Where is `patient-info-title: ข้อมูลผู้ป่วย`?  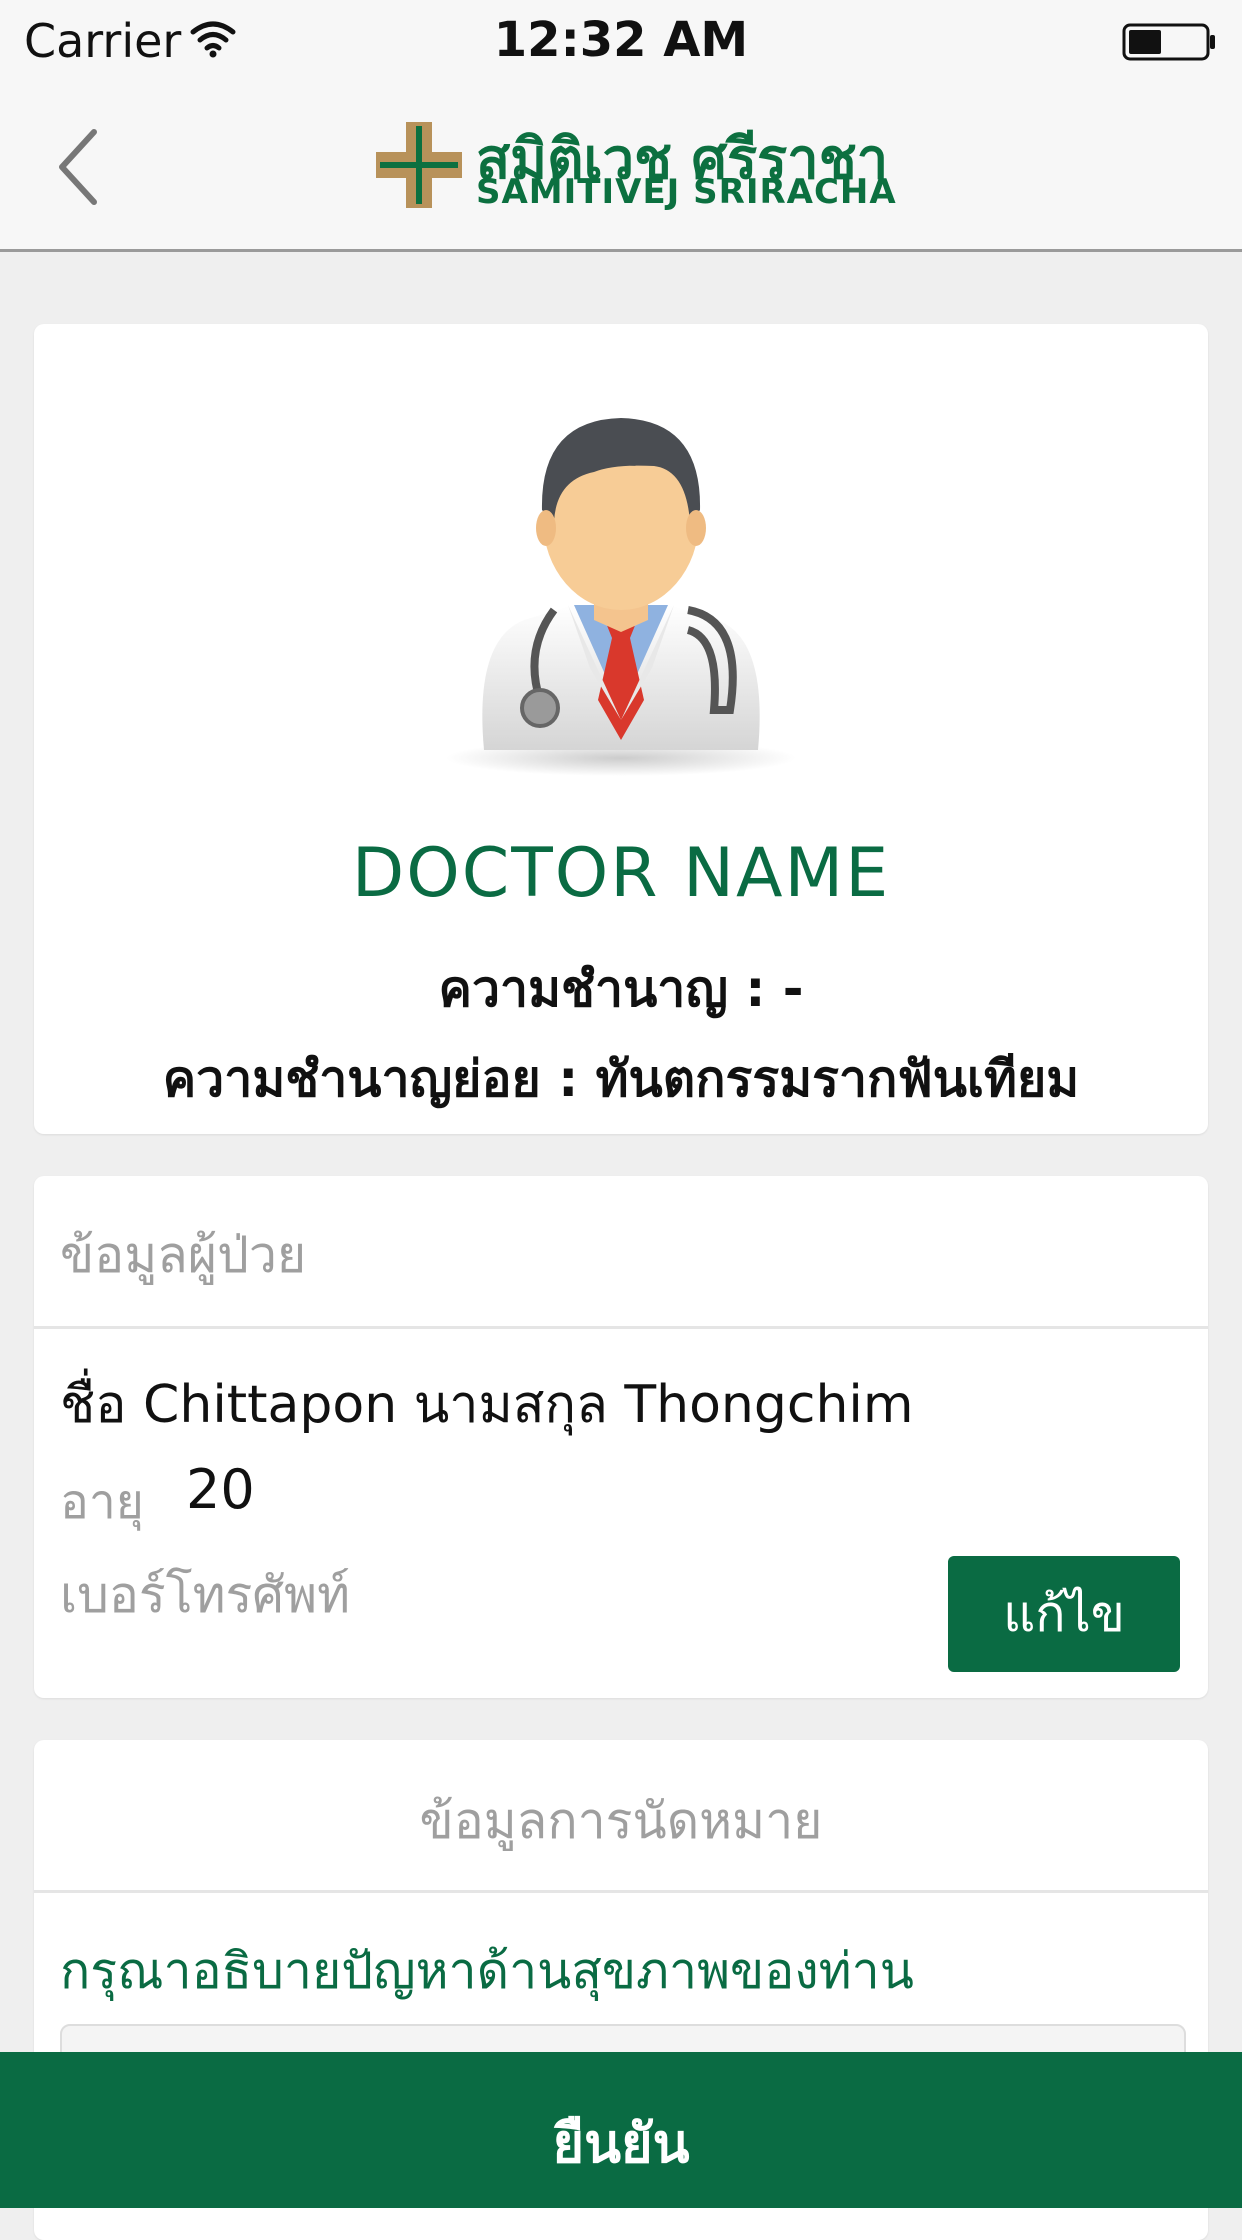
patient-info-title: ข้อมูลผู้ป่วย is located at coordinates (183, 1255).